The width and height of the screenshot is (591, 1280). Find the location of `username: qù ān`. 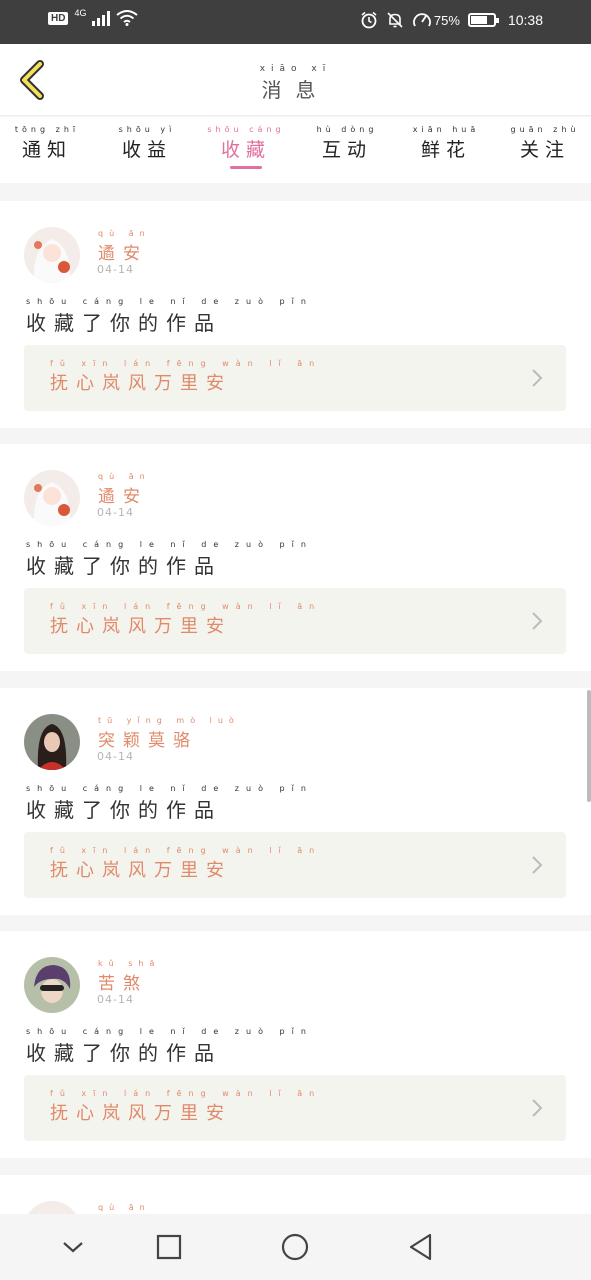

username: qù ān is located at coordinates (124, 1208).